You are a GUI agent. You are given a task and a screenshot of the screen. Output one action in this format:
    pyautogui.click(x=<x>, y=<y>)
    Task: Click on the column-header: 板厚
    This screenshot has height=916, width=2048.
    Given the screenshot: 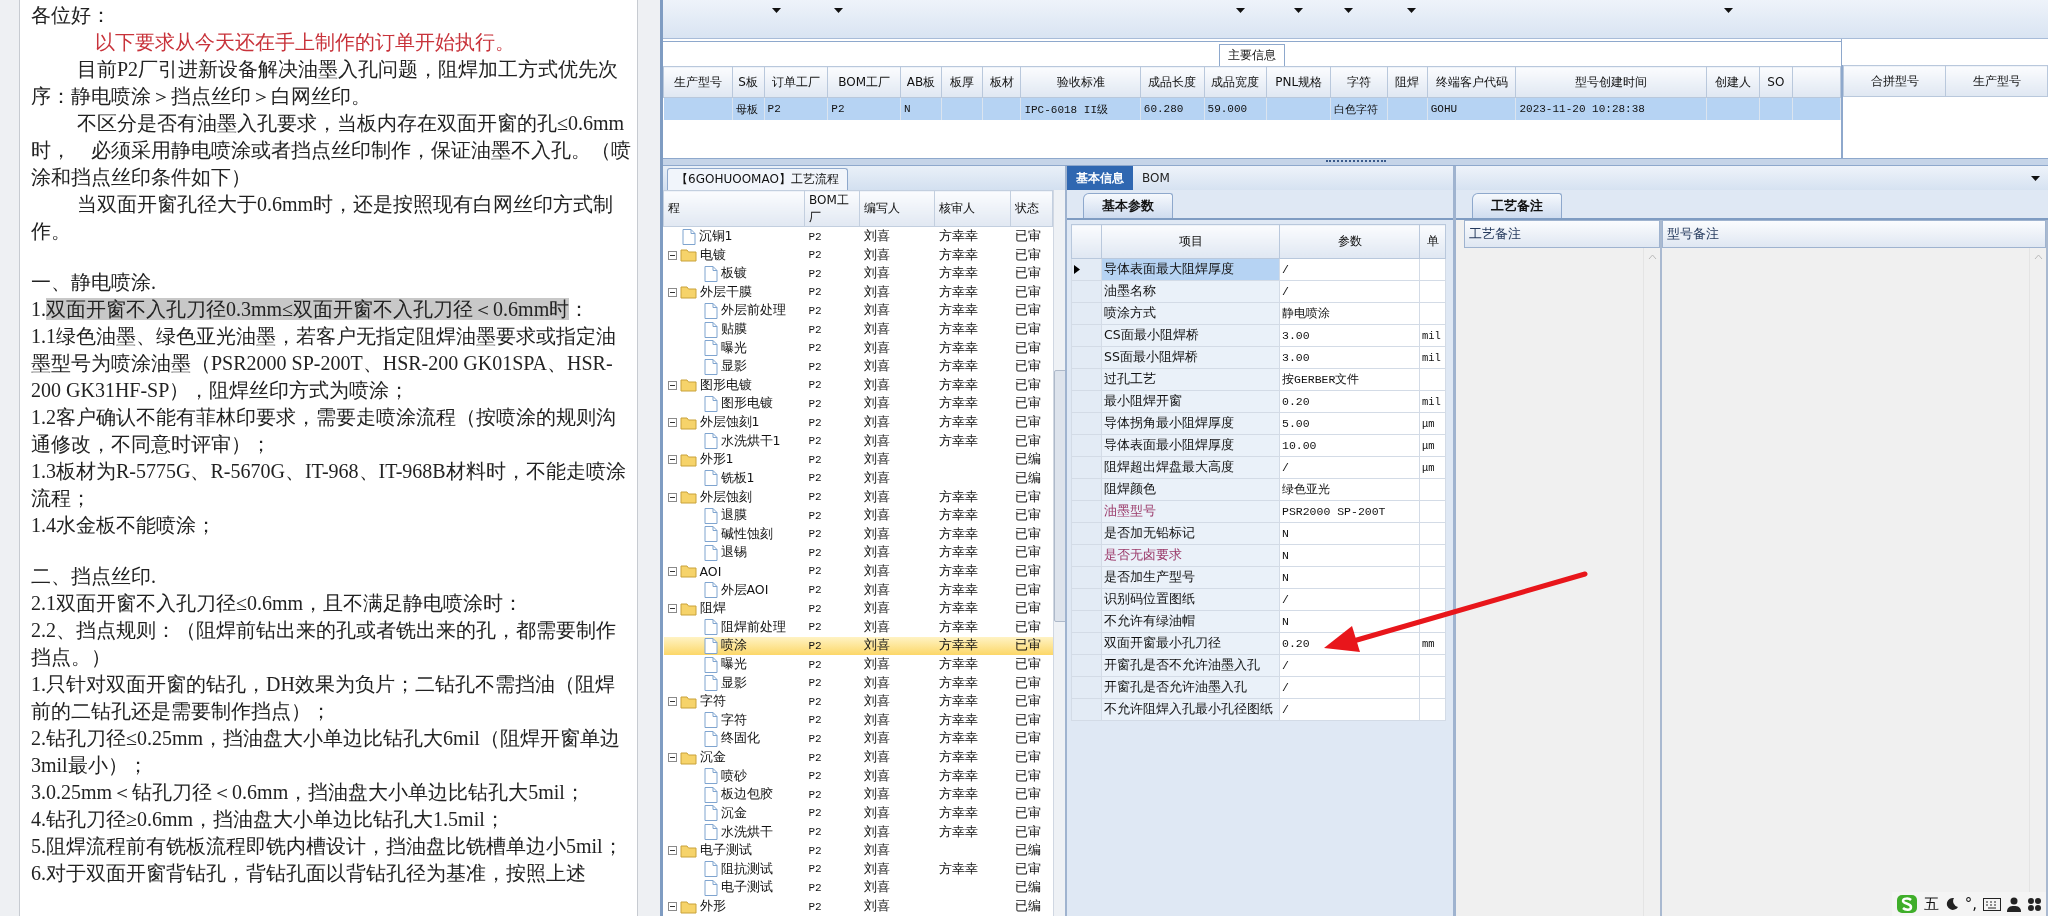 What is the action you would take?
    pyautogui.click(x=962, y=82)
    